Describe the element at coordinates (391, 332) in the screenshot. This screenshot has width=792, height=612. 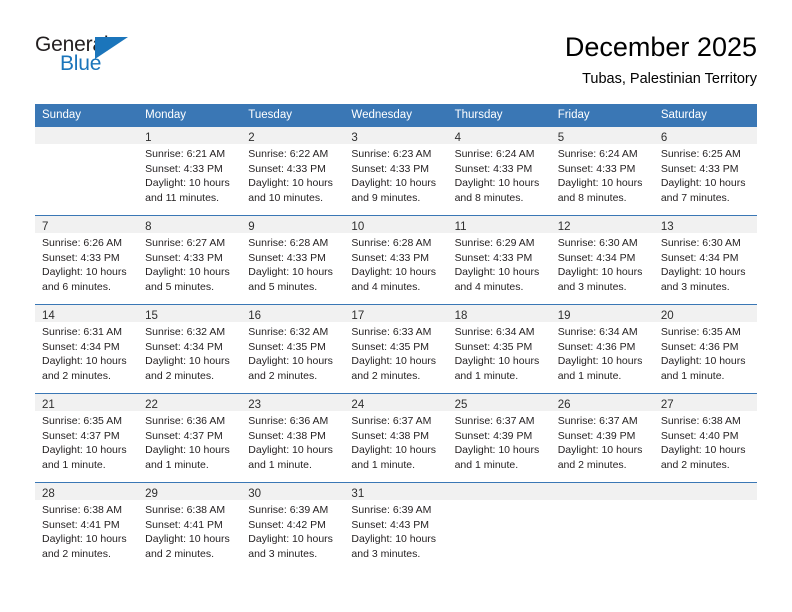
I see `sunrise-text: Sunrise: 6:33 AM` at that location.